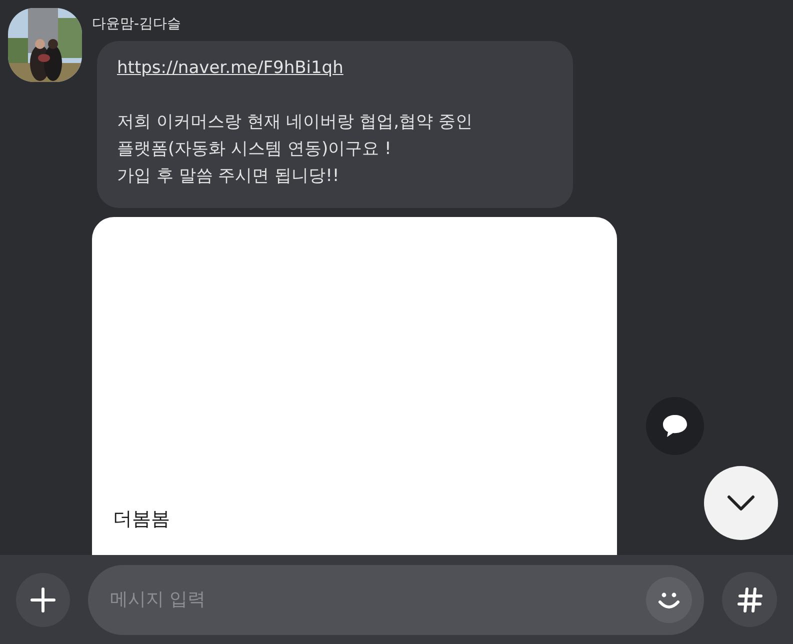  I want to click on message-input-field: 메시지 입력, so click(396, 599).